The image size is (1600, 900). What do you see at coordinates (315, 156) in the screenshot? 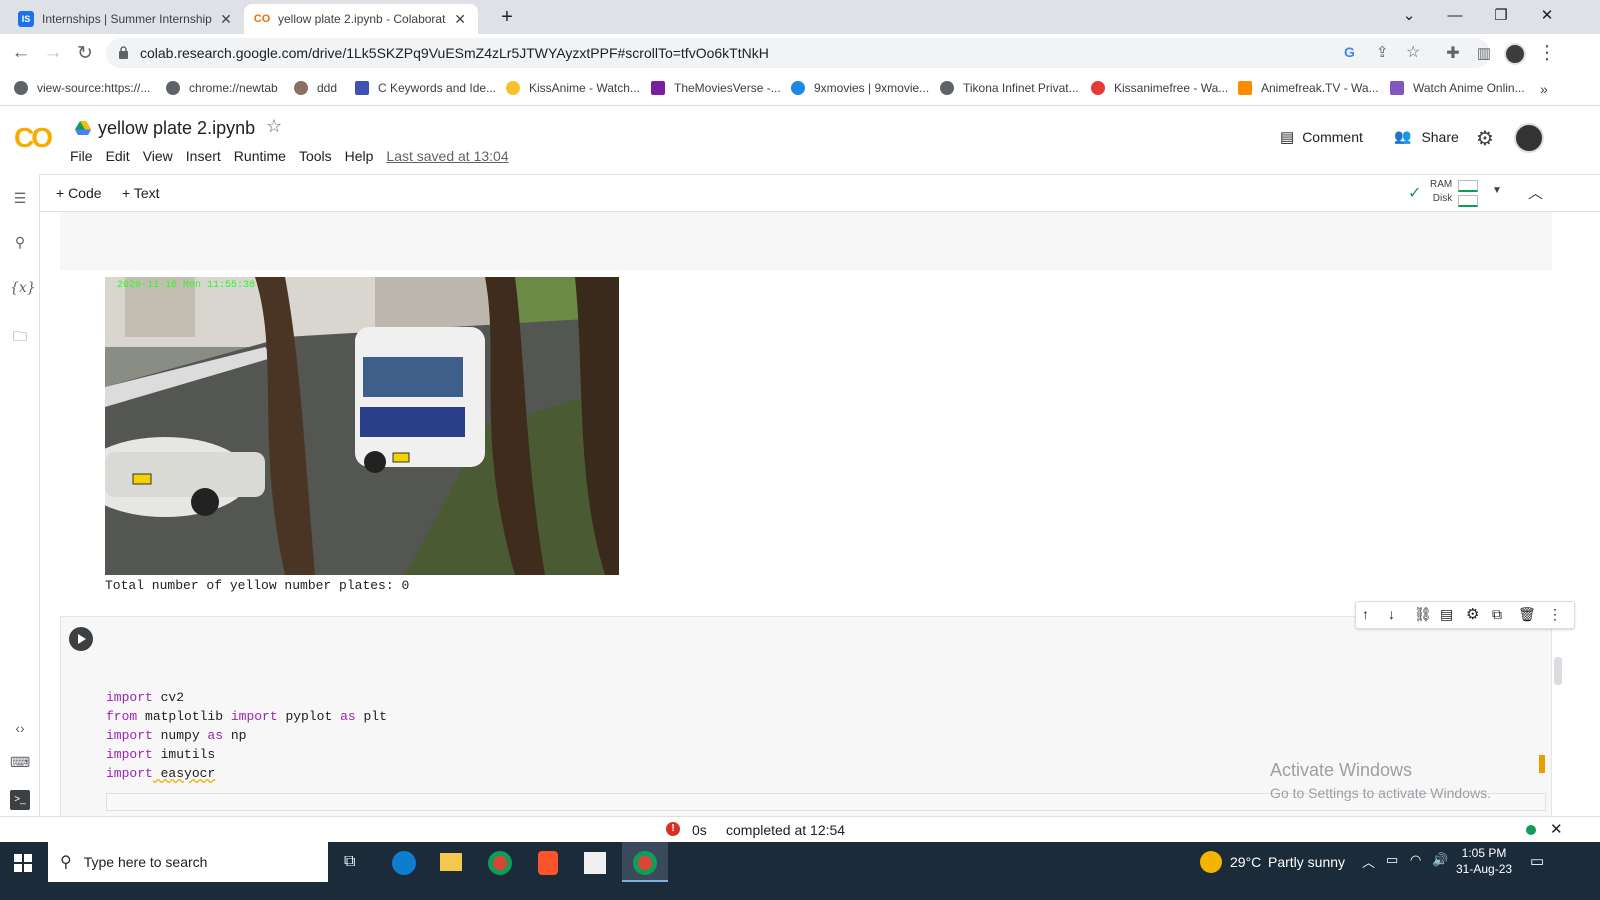
I see `menu-tools: Tools` at bounding box center [315, 156].